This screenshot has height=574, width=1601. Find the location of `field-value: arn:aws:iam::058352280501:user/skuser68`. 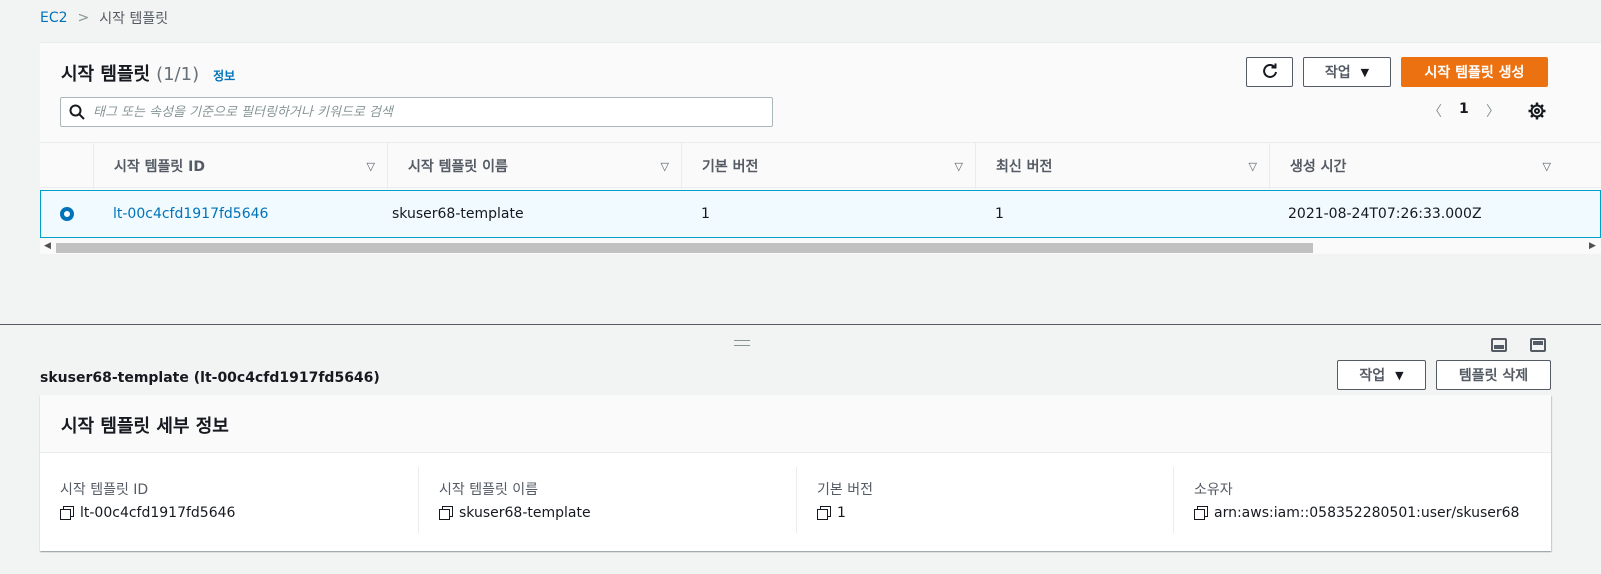

field-value: arn:aws:iam::058352280501:user/skuser68 is located at coordinates (1356, 513).